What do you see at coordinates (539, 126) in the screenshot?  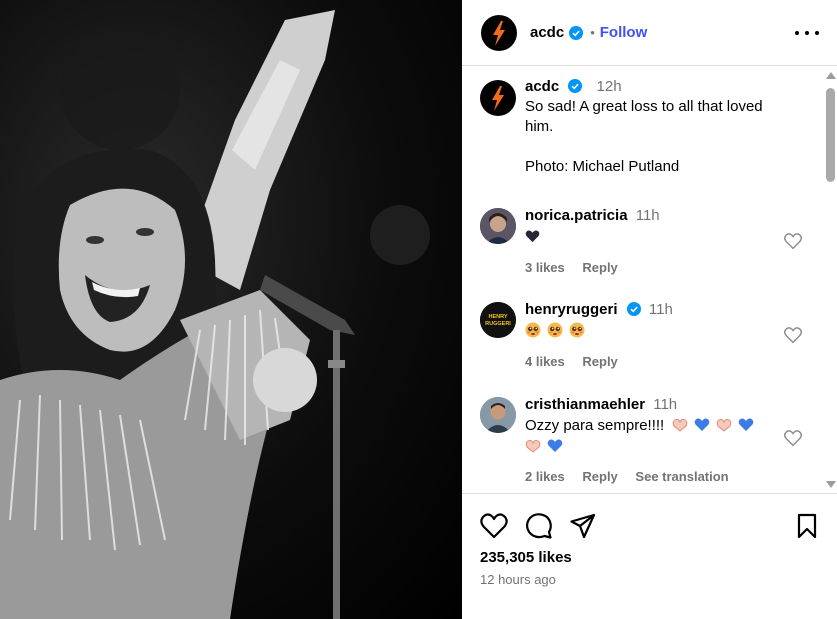 I see `caption-text-line-2: him.` at bounding box center [539, 126].